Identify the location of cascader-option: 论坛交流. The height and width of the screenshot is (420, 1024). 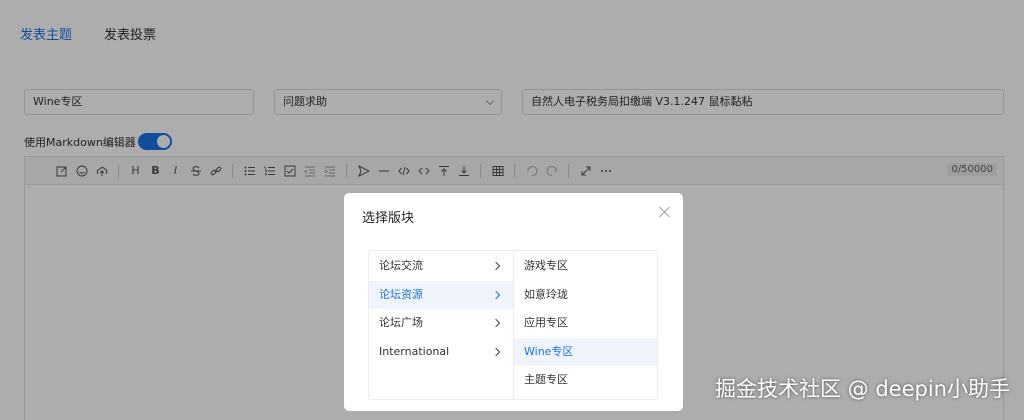
(441, 266).